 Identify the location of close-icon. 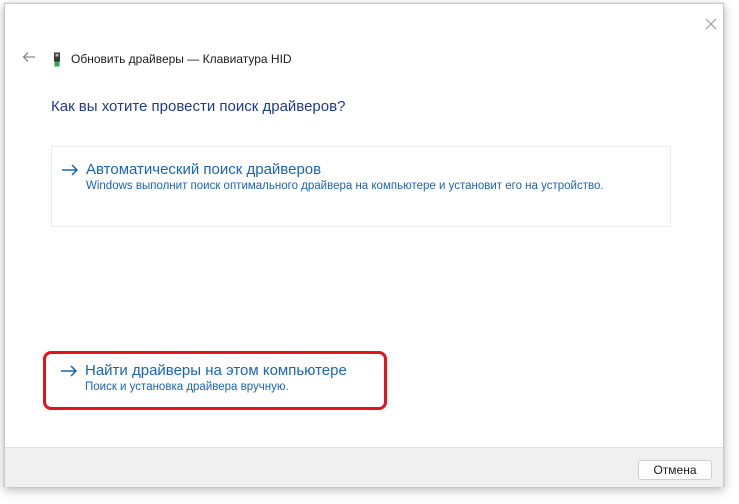
(711, 26).